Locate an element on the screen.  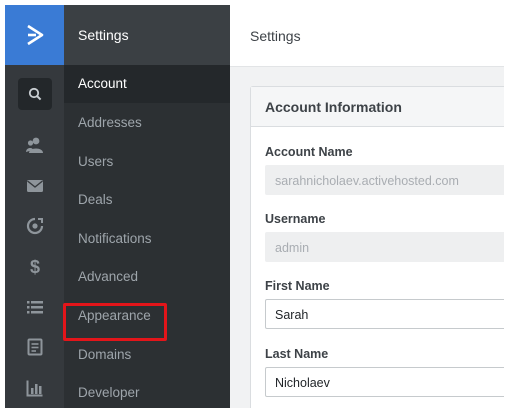
rail-mail-button is located at coordinates (34, 186).